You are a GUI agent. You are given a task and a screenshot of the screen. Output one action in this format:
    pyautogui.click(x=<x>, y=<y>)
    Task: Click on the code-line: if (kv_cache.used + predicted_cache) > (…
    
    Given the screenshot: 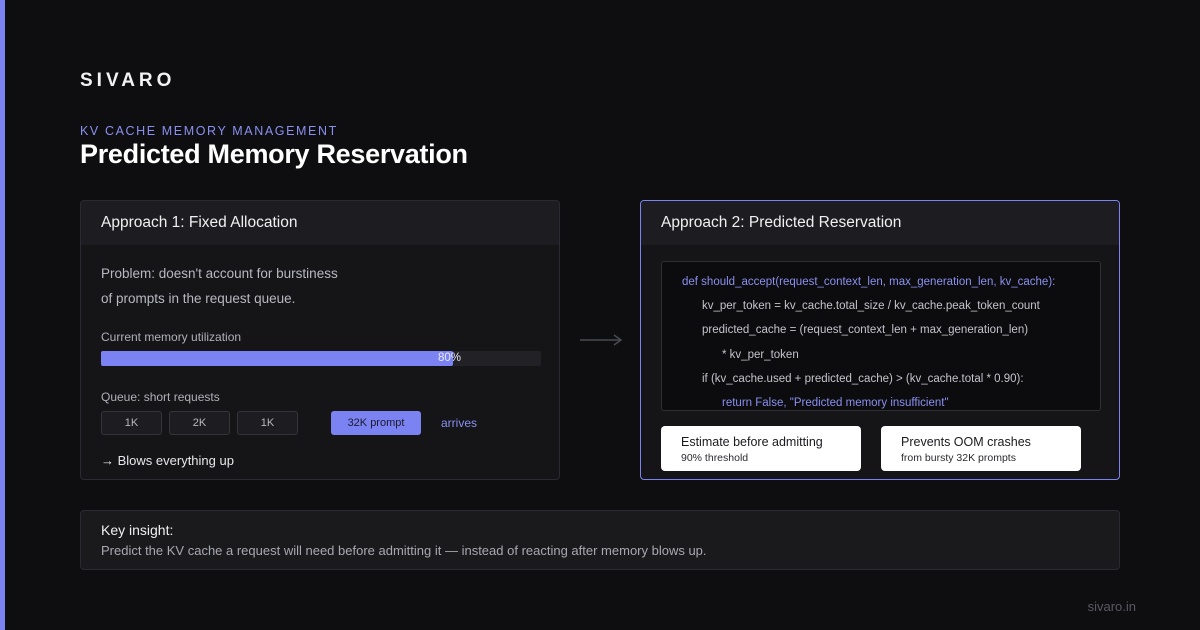 What is the action you would take?
    pyautogui.click(x=863, y=378)
    